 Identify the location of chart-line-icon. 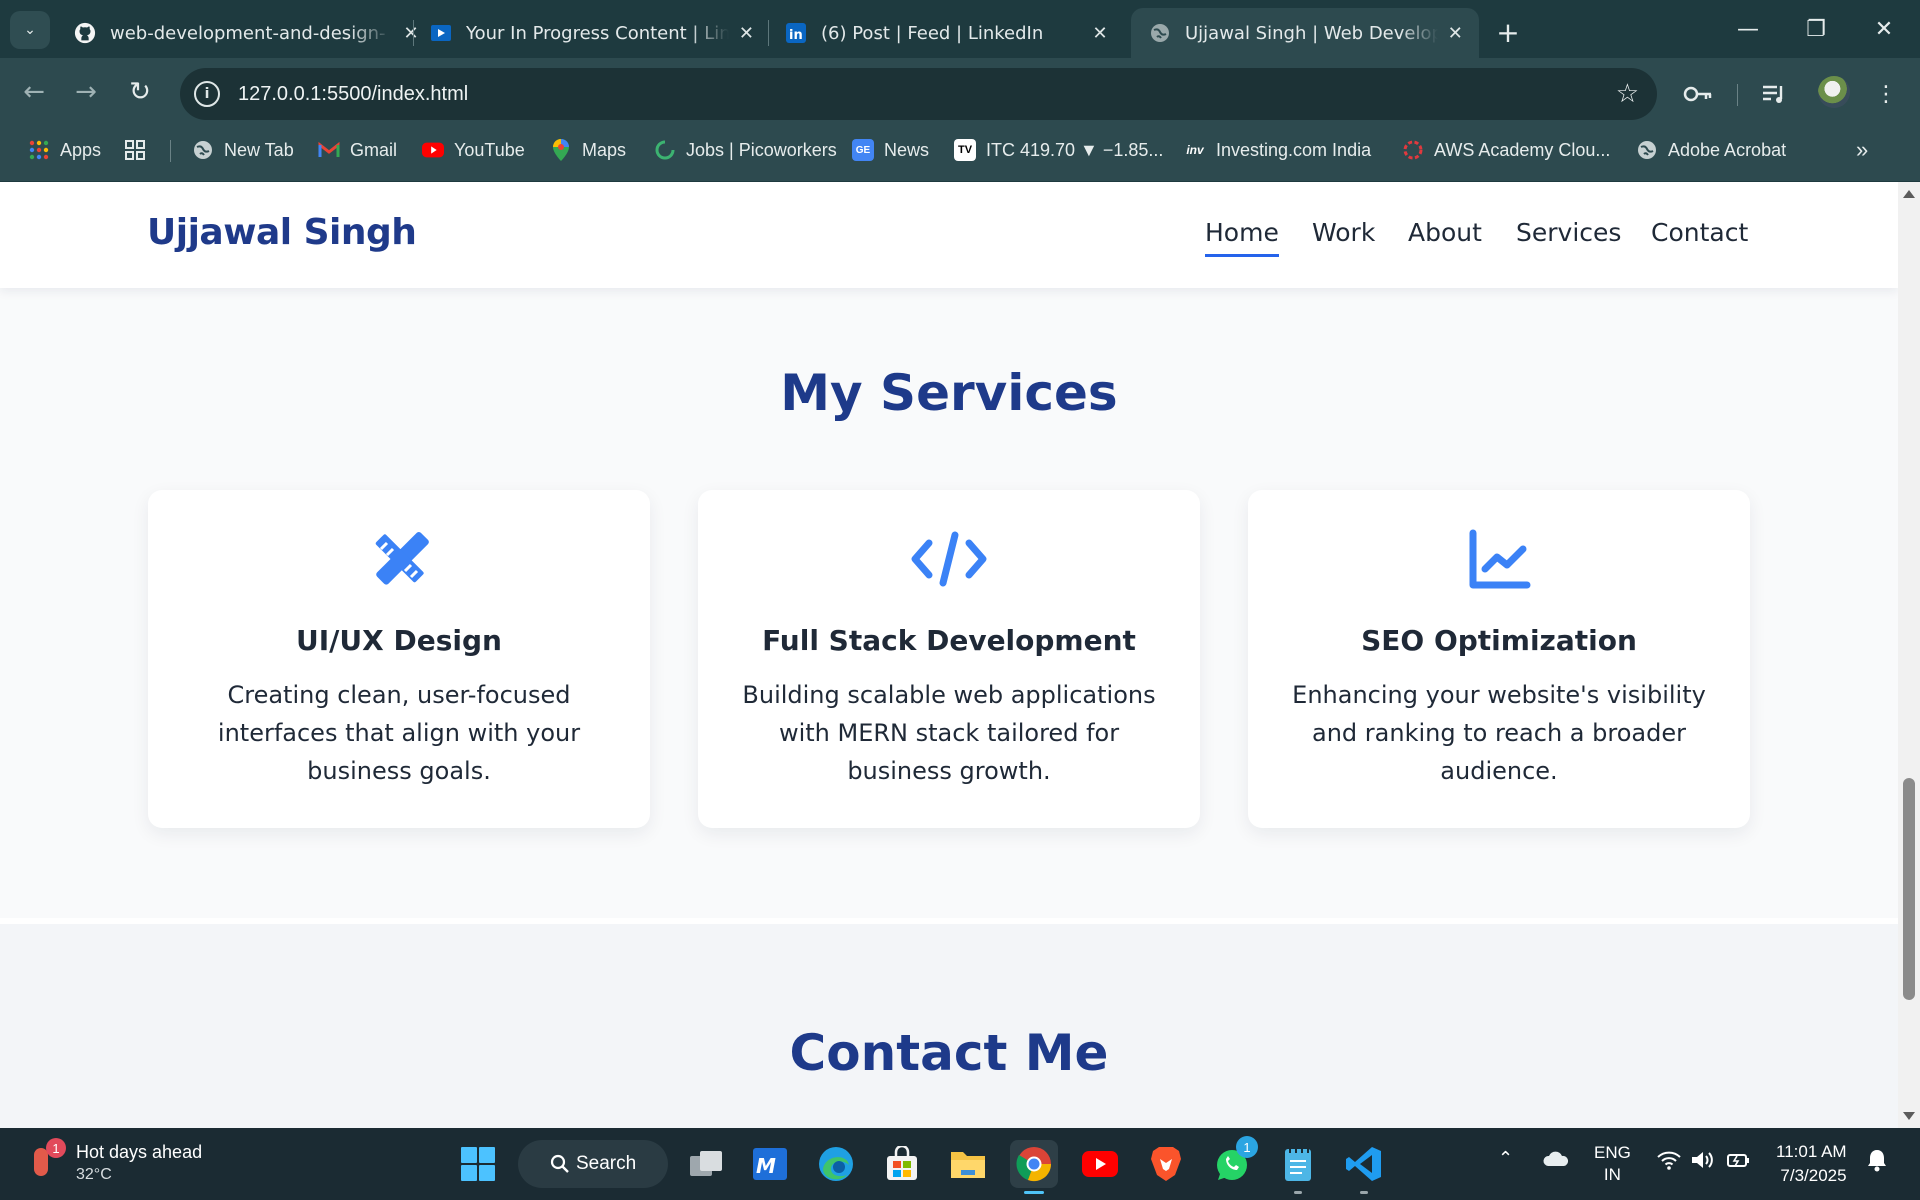
(1499, 559).